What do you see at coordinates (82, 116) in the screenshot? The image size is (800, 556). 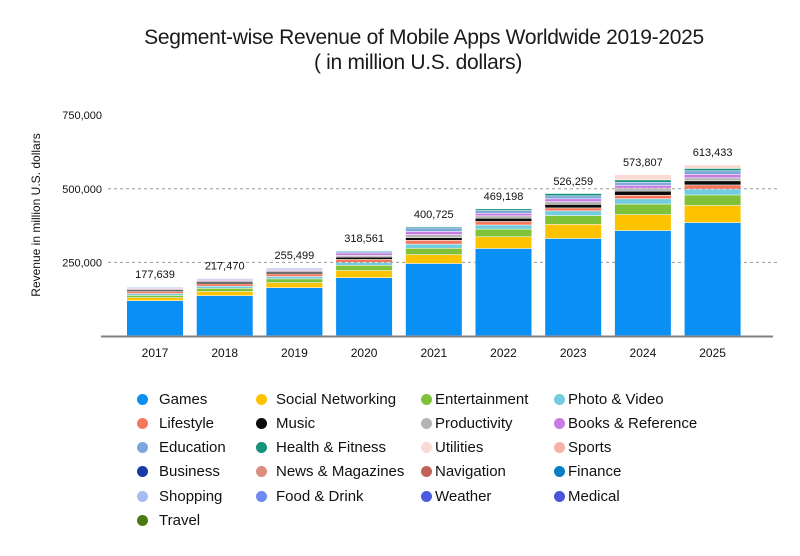 I see `y-tick-label: 750,000` at bounding box center [82, 116].